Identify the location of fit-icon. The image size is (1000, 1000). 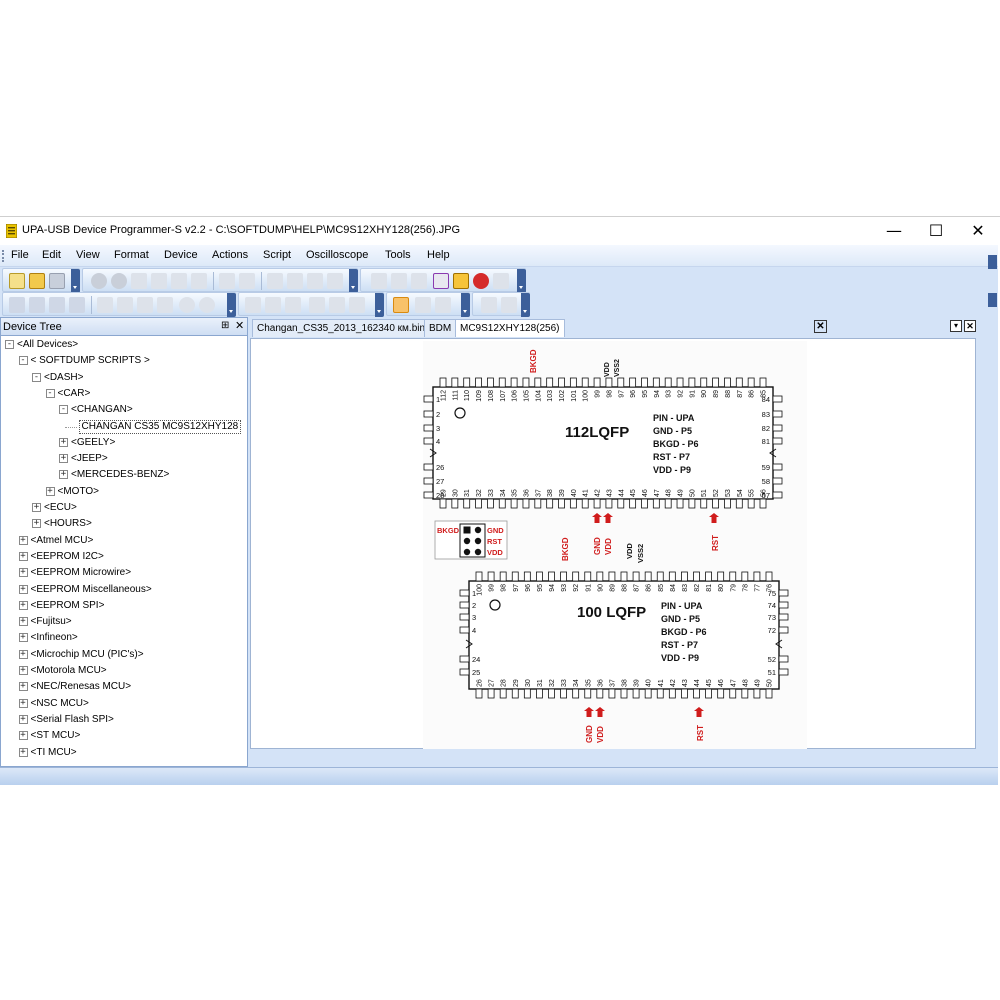
(57, 305).